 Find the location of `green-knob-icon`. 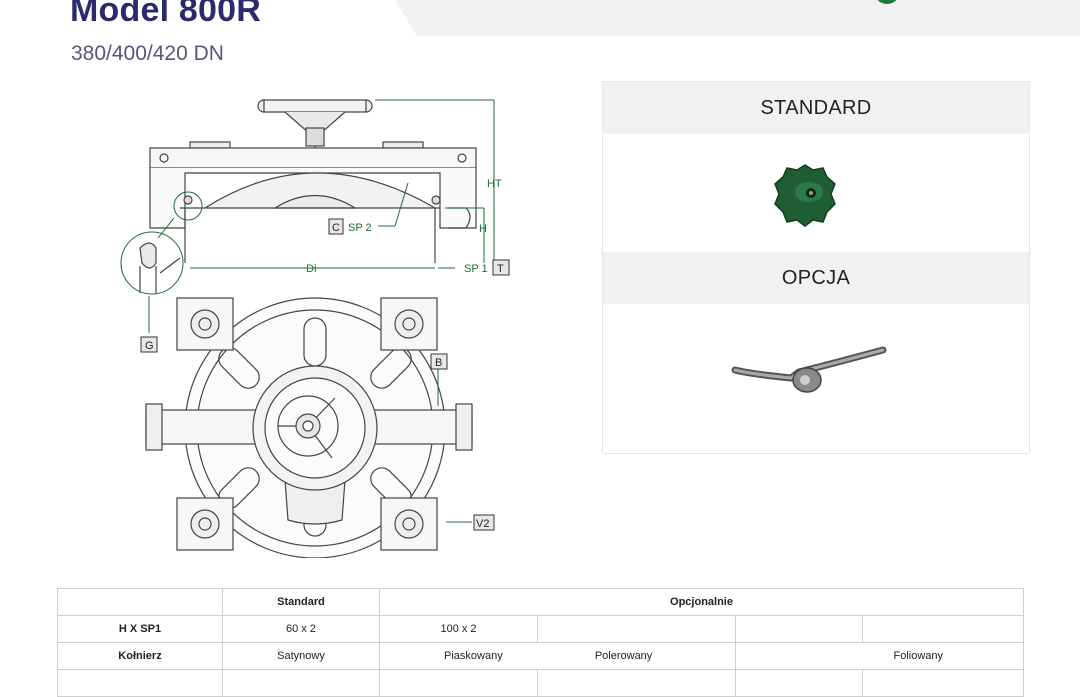

green-knob-icon is located at coordinates (805, 195).